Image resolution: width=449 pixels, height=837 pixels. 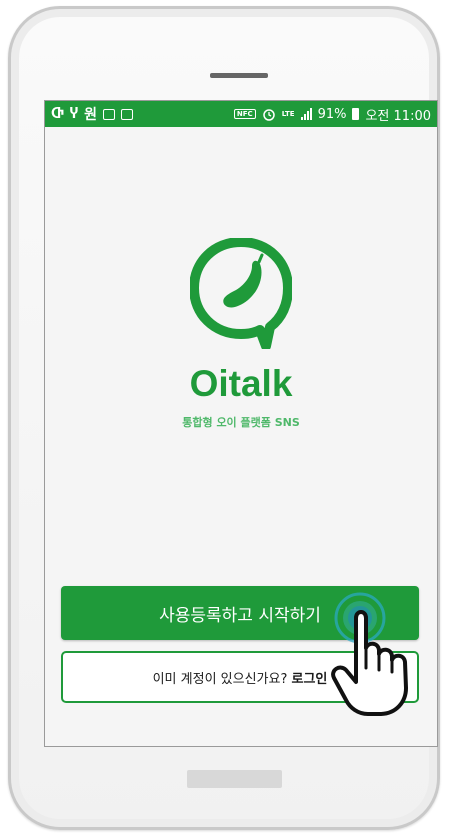 What do you see at coordinates (220, 679) in the screenshot?
I see `login-prompt: 이미 계정이 있으신가요?` at bounding box center [220, 679].